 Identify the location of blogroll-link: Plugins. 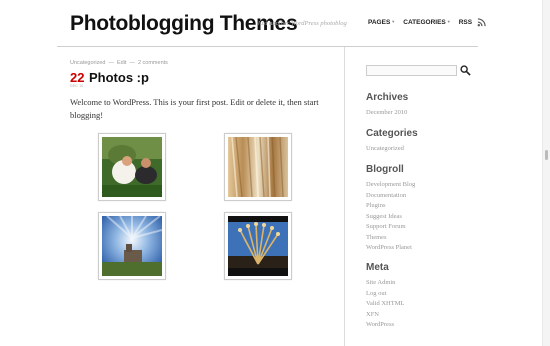
(376, 205).